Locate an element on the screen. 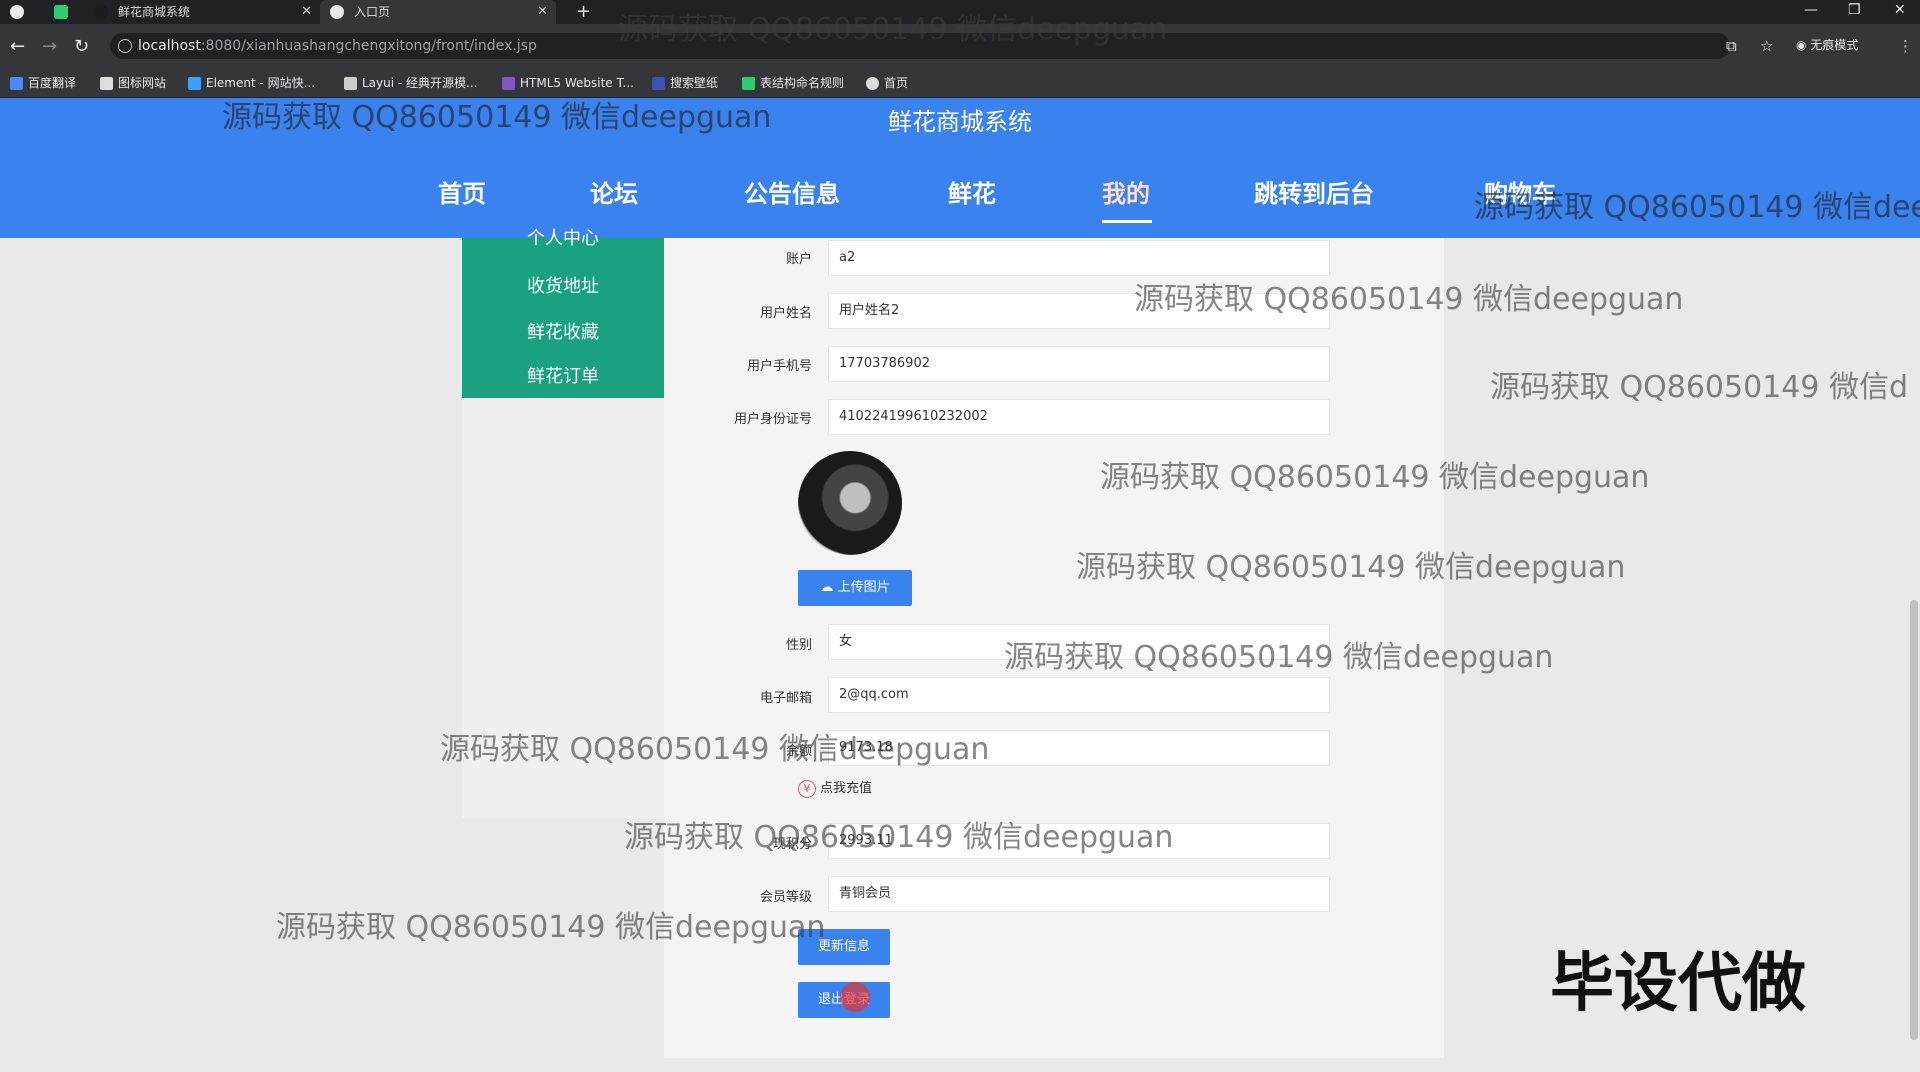  tab-favicon-icon is located at coordinates (101, 12).